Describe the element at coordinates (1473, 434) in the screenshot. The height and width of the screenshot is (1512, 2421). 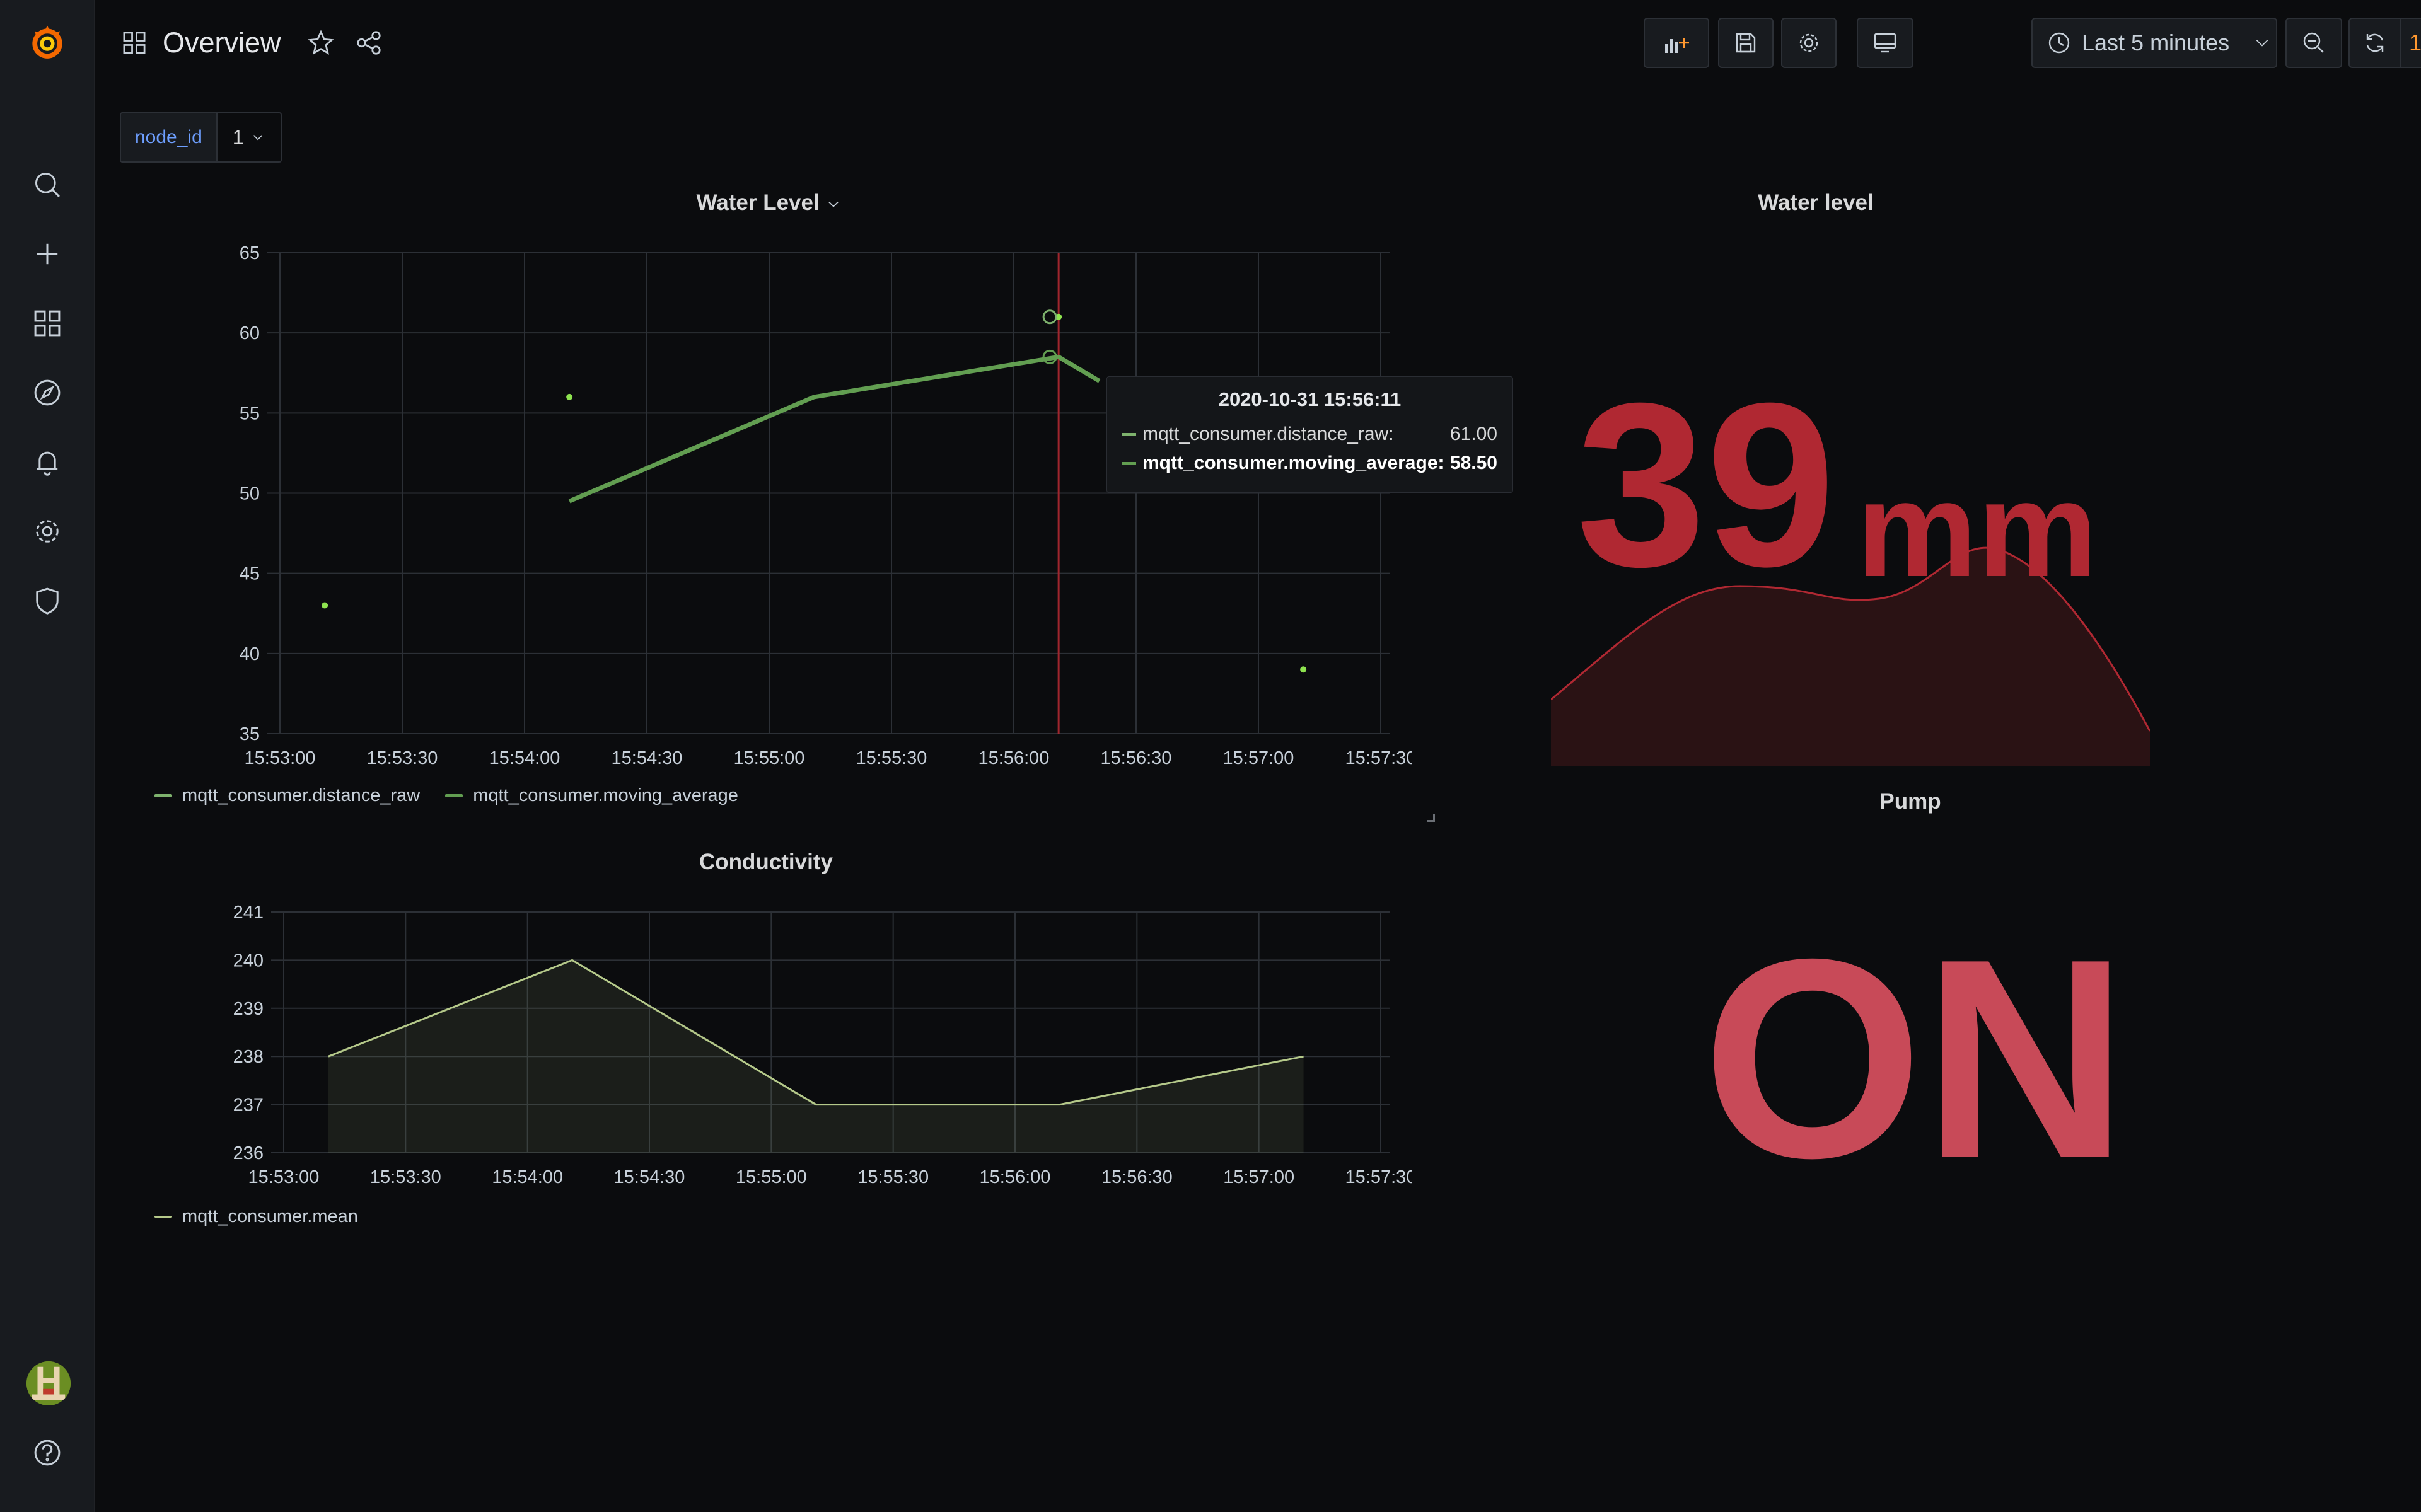
I see `tooltip-value-distance-raw: 61.00` at that location.